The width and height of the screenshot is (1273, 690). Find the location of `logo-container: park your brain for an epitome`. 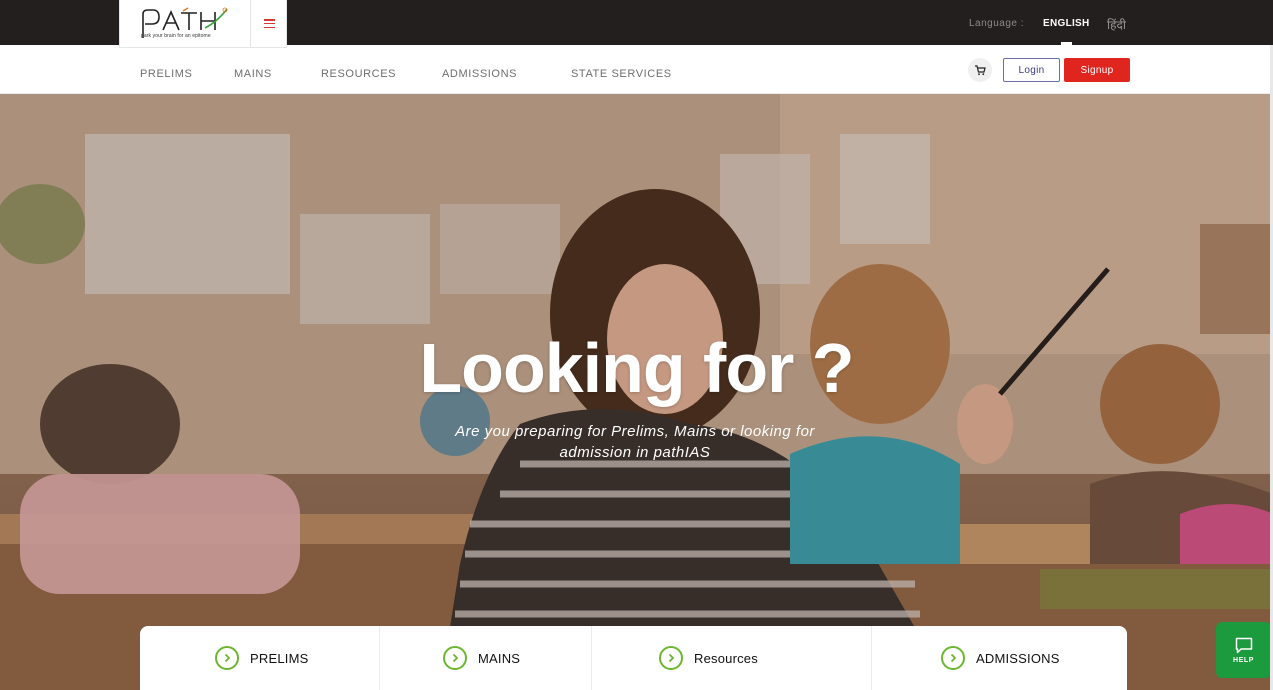

logo-container: park your brain for an epitome is located at coordinates (203, 24).